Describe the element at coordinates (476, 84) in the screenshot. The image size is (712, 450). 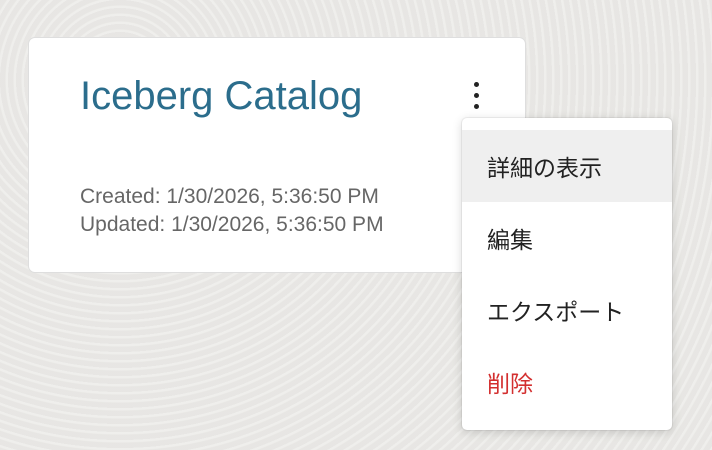
I see `kebab-vertical-icon` at that location.